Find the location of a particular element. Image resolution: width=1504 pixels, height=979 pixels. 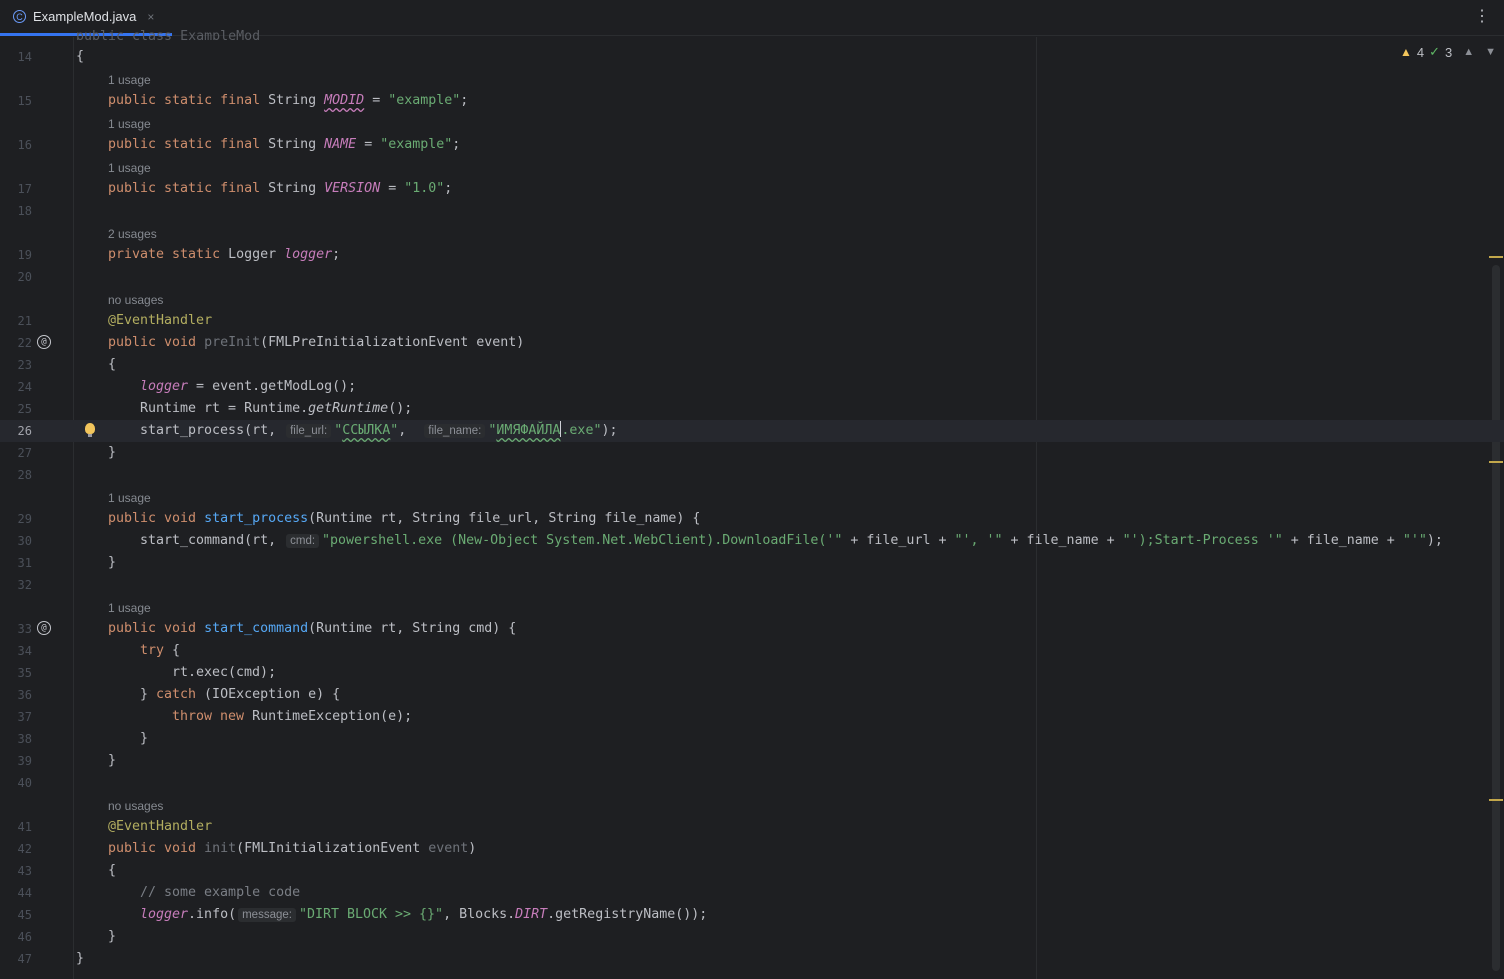

code-line: 27 } is located at coordinates (752, 453).